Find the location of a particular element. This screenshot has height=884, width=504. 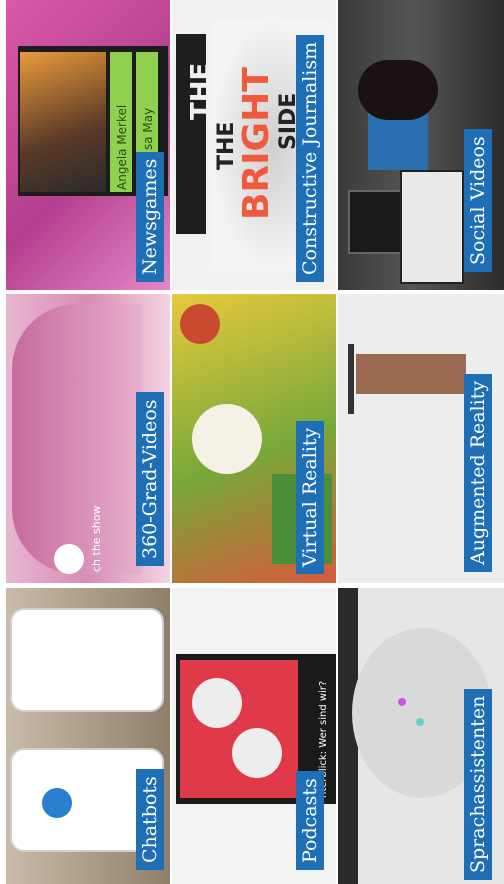

presenter is located at coordinates (398, 90).